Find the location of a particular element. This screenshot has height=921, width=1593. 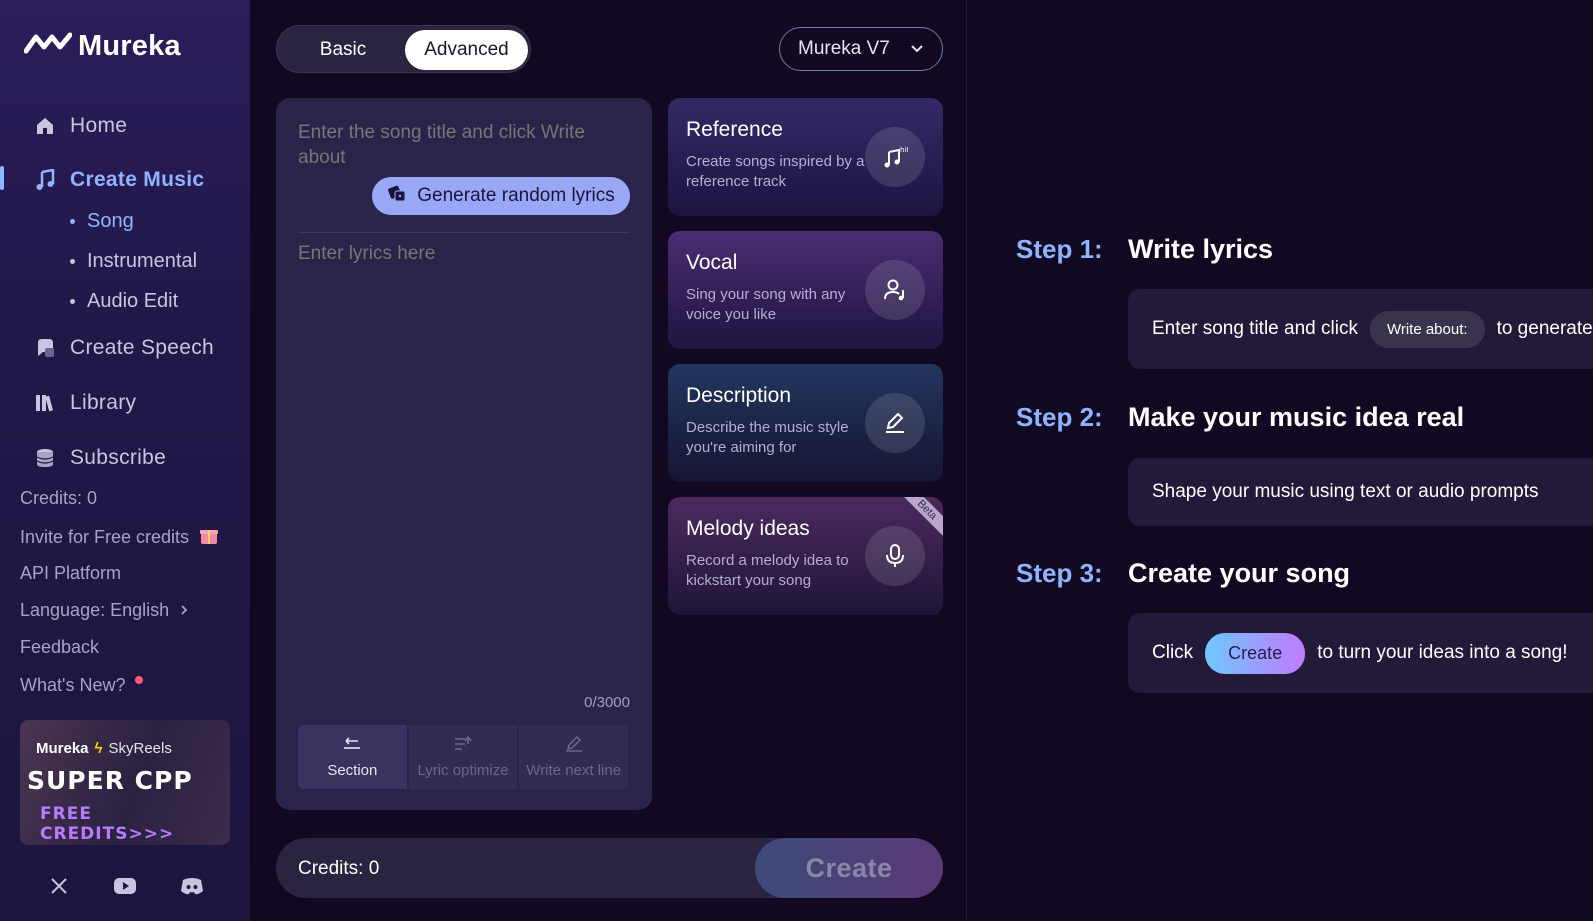

write-next-line-button: Write next line is located at coordinates (574, 757).